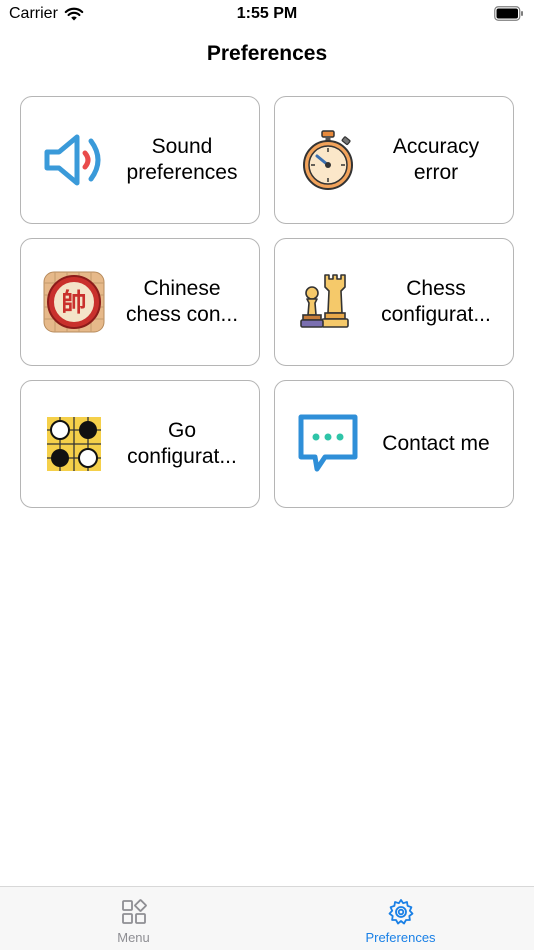  I want to click on contact-me-card: Contact me, so click(394, 444).